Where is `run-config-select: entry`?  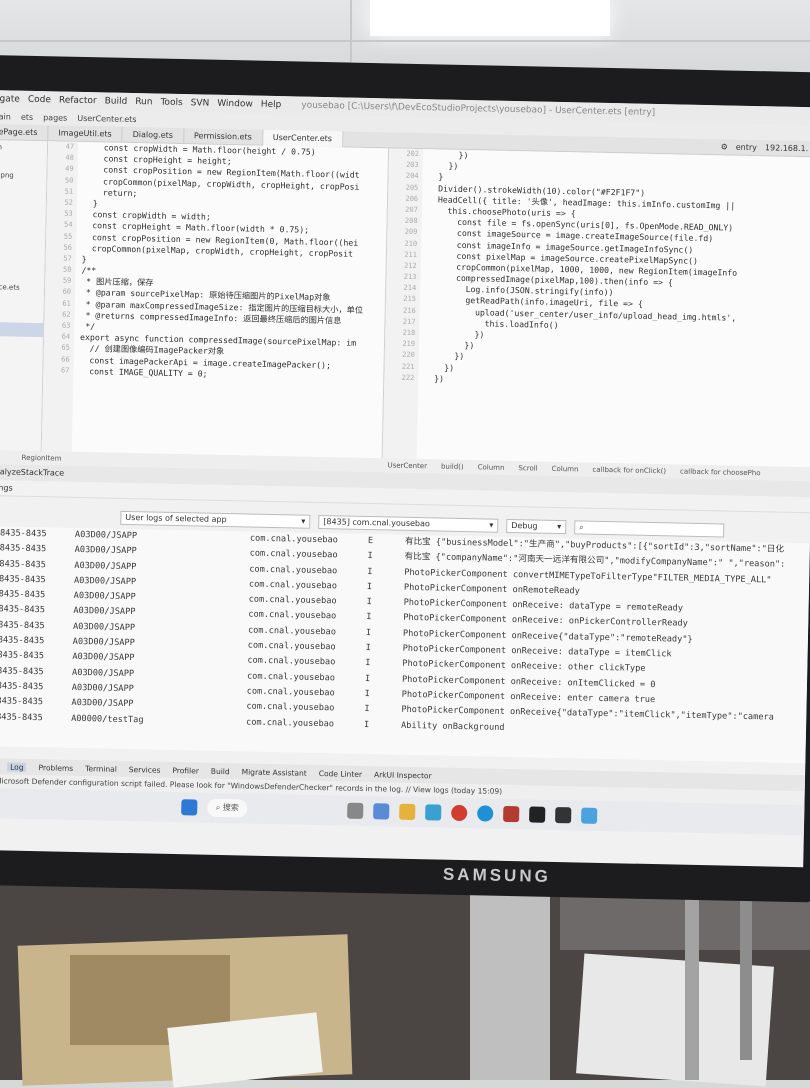
run-config-select: entry is located at coordinates (746, 147).